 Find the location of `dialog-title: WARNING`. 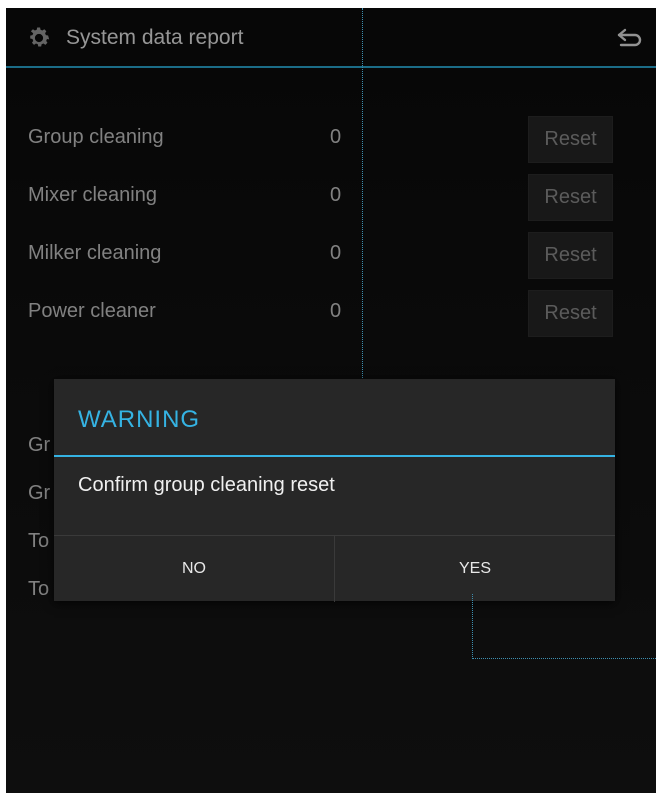

dialog-title: WARNING is located at coordinates (139, 419).